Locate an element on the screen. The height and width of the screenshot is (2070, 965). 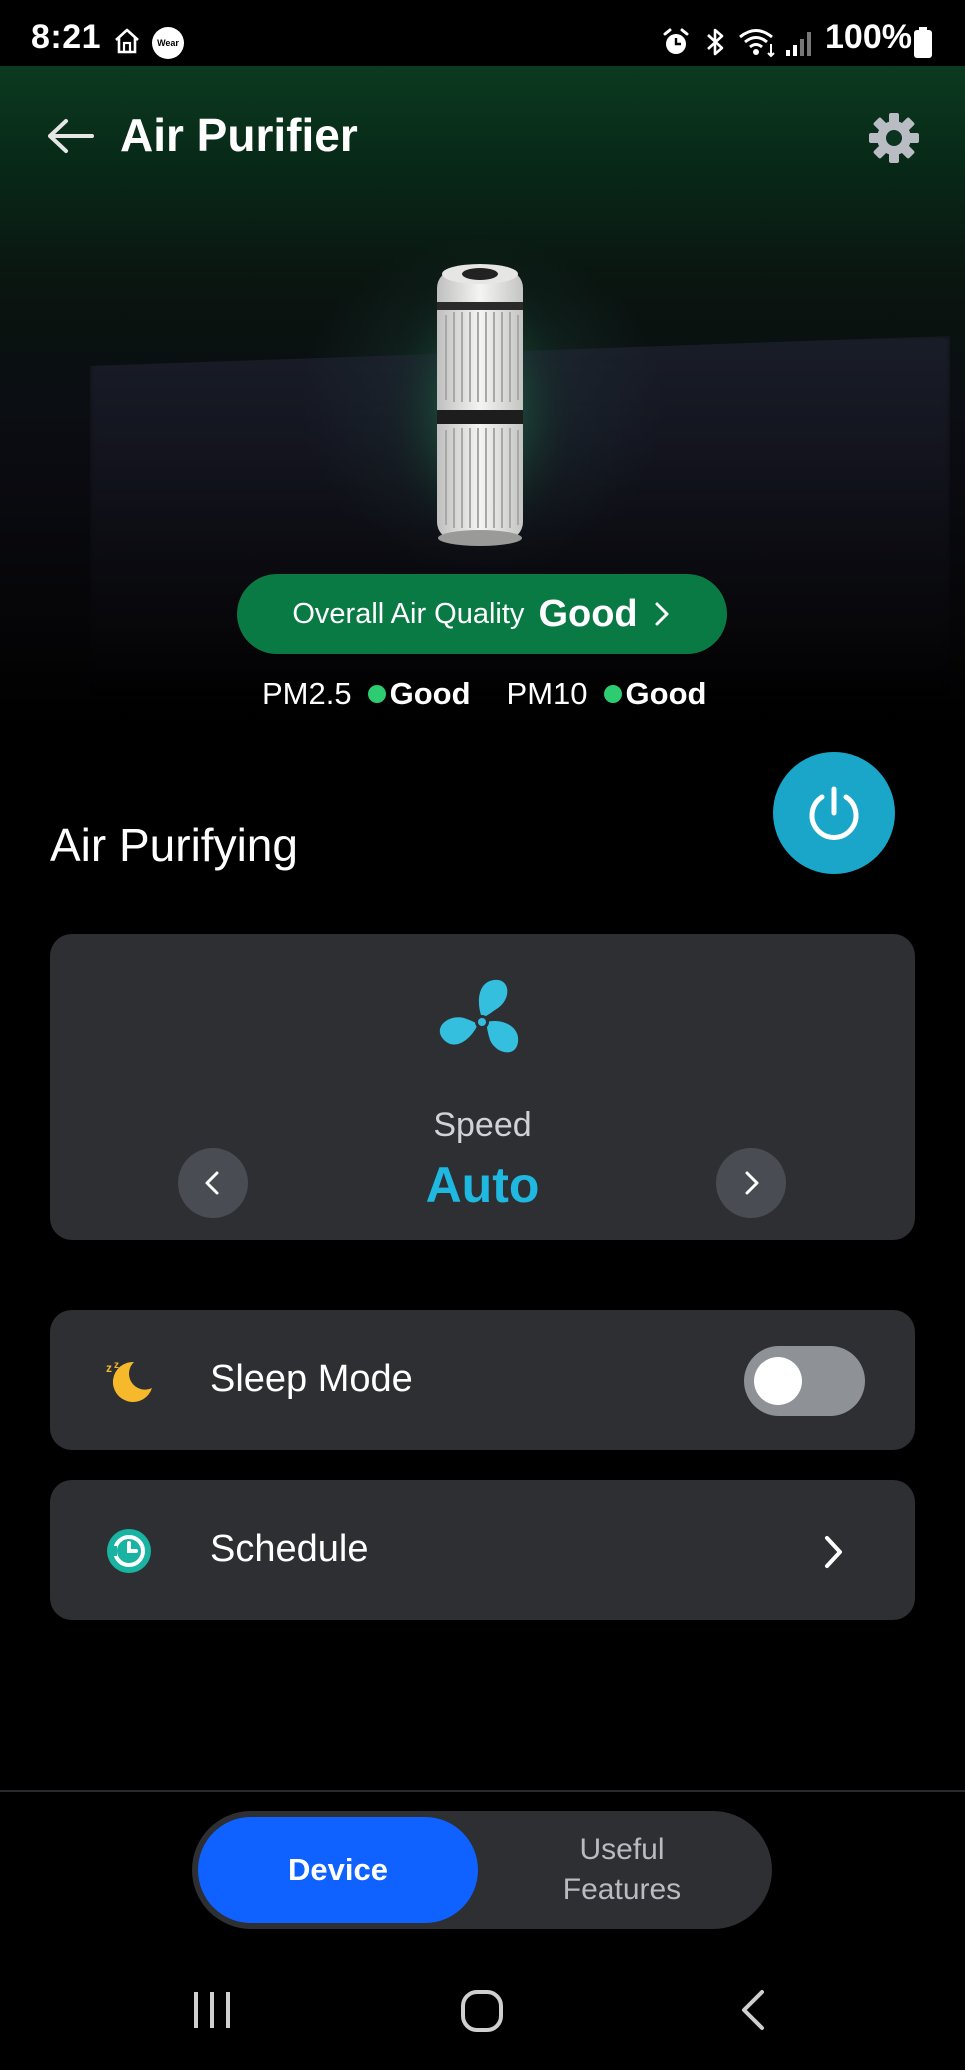
tab-useful-features: Useful Features is located at coordinates (622, 1870).